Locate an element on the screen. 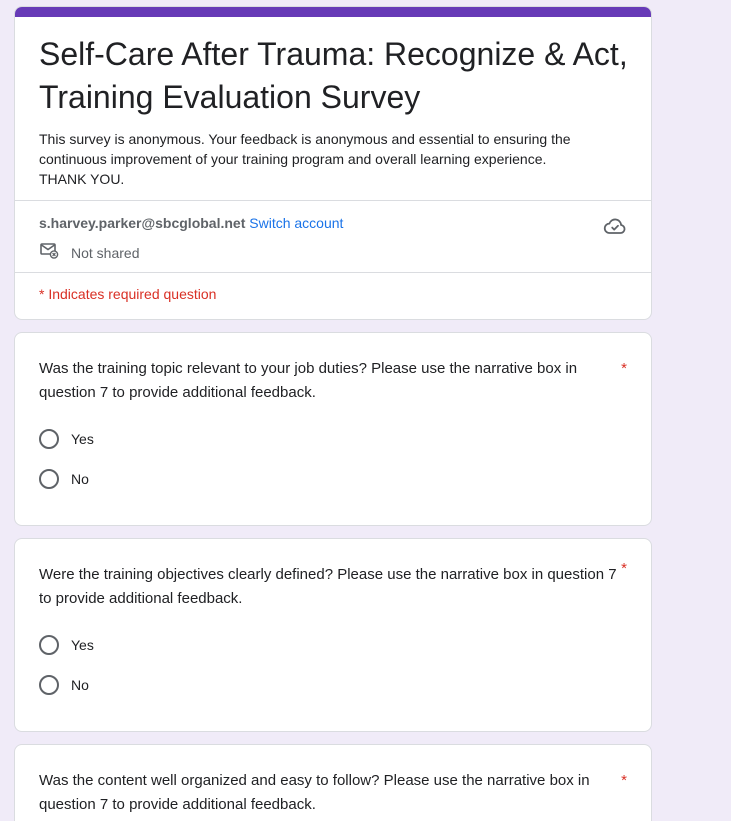 Image resolution: width=731 pixels, height=821 pixels. form-description-line: THANK YOU. is located at coordinates (82, 179).